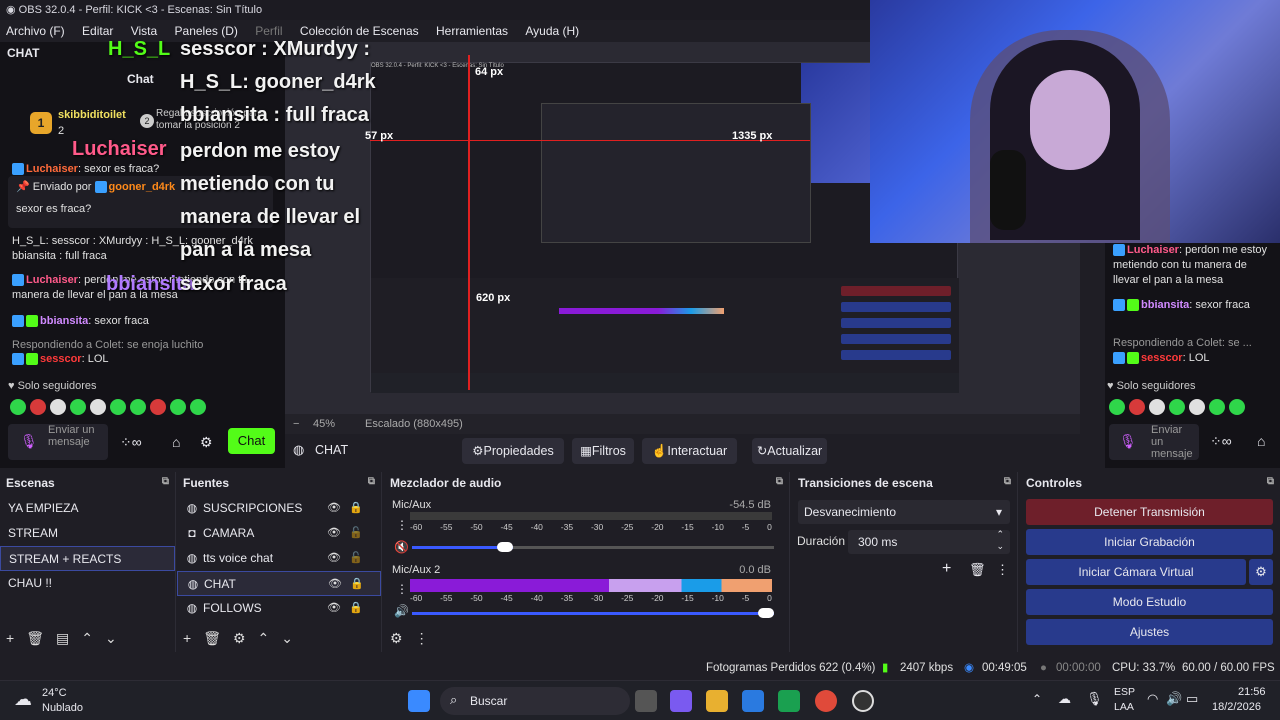  Describe the element at coordinates (396, 638) in the screenshot. I see `audio-settings-icon: ⚙` at that location.